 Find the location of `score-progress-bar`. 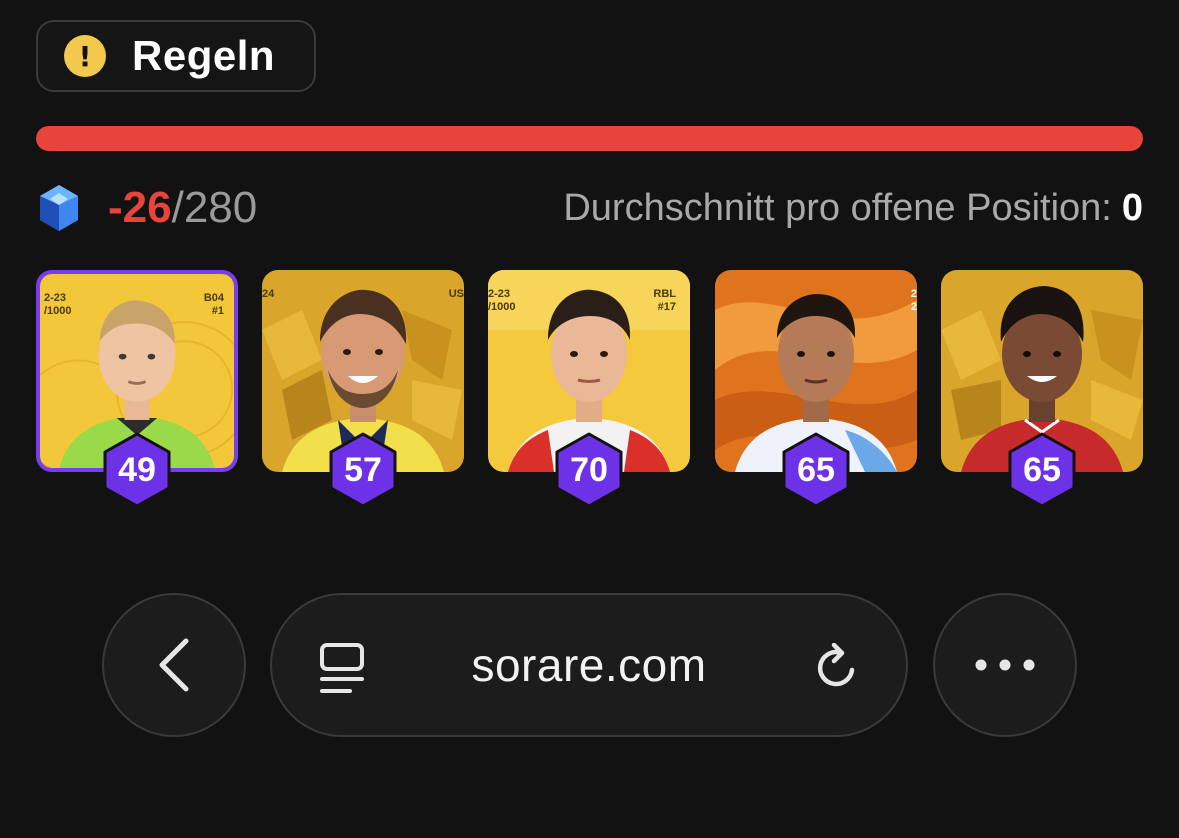

score-progress-bar is located at coordinates (589, 138).